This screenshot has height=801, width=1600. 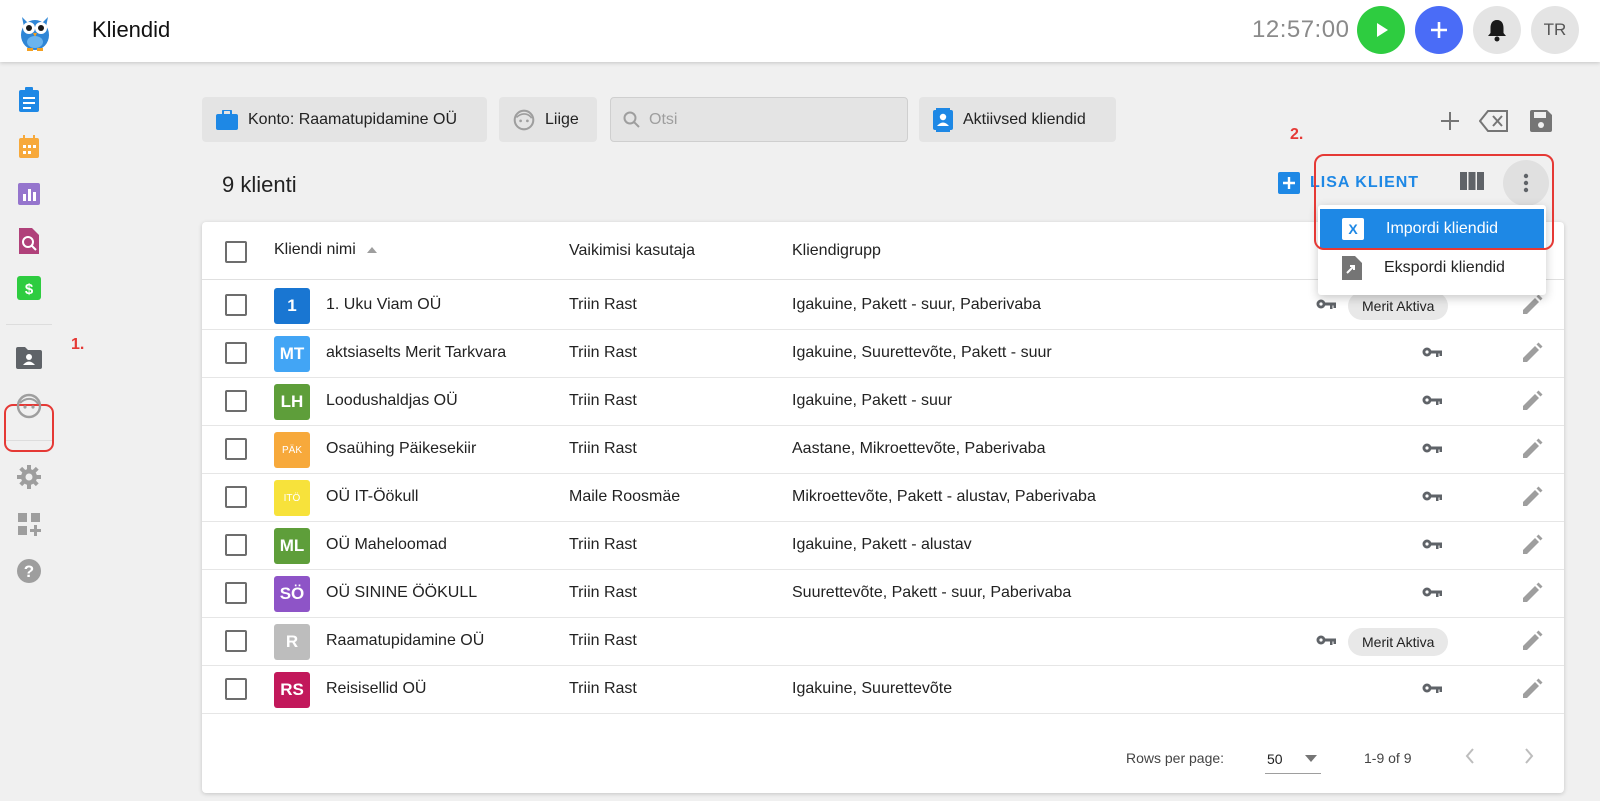 I want to click on client-folder-icon, so click(x=29, y=358).